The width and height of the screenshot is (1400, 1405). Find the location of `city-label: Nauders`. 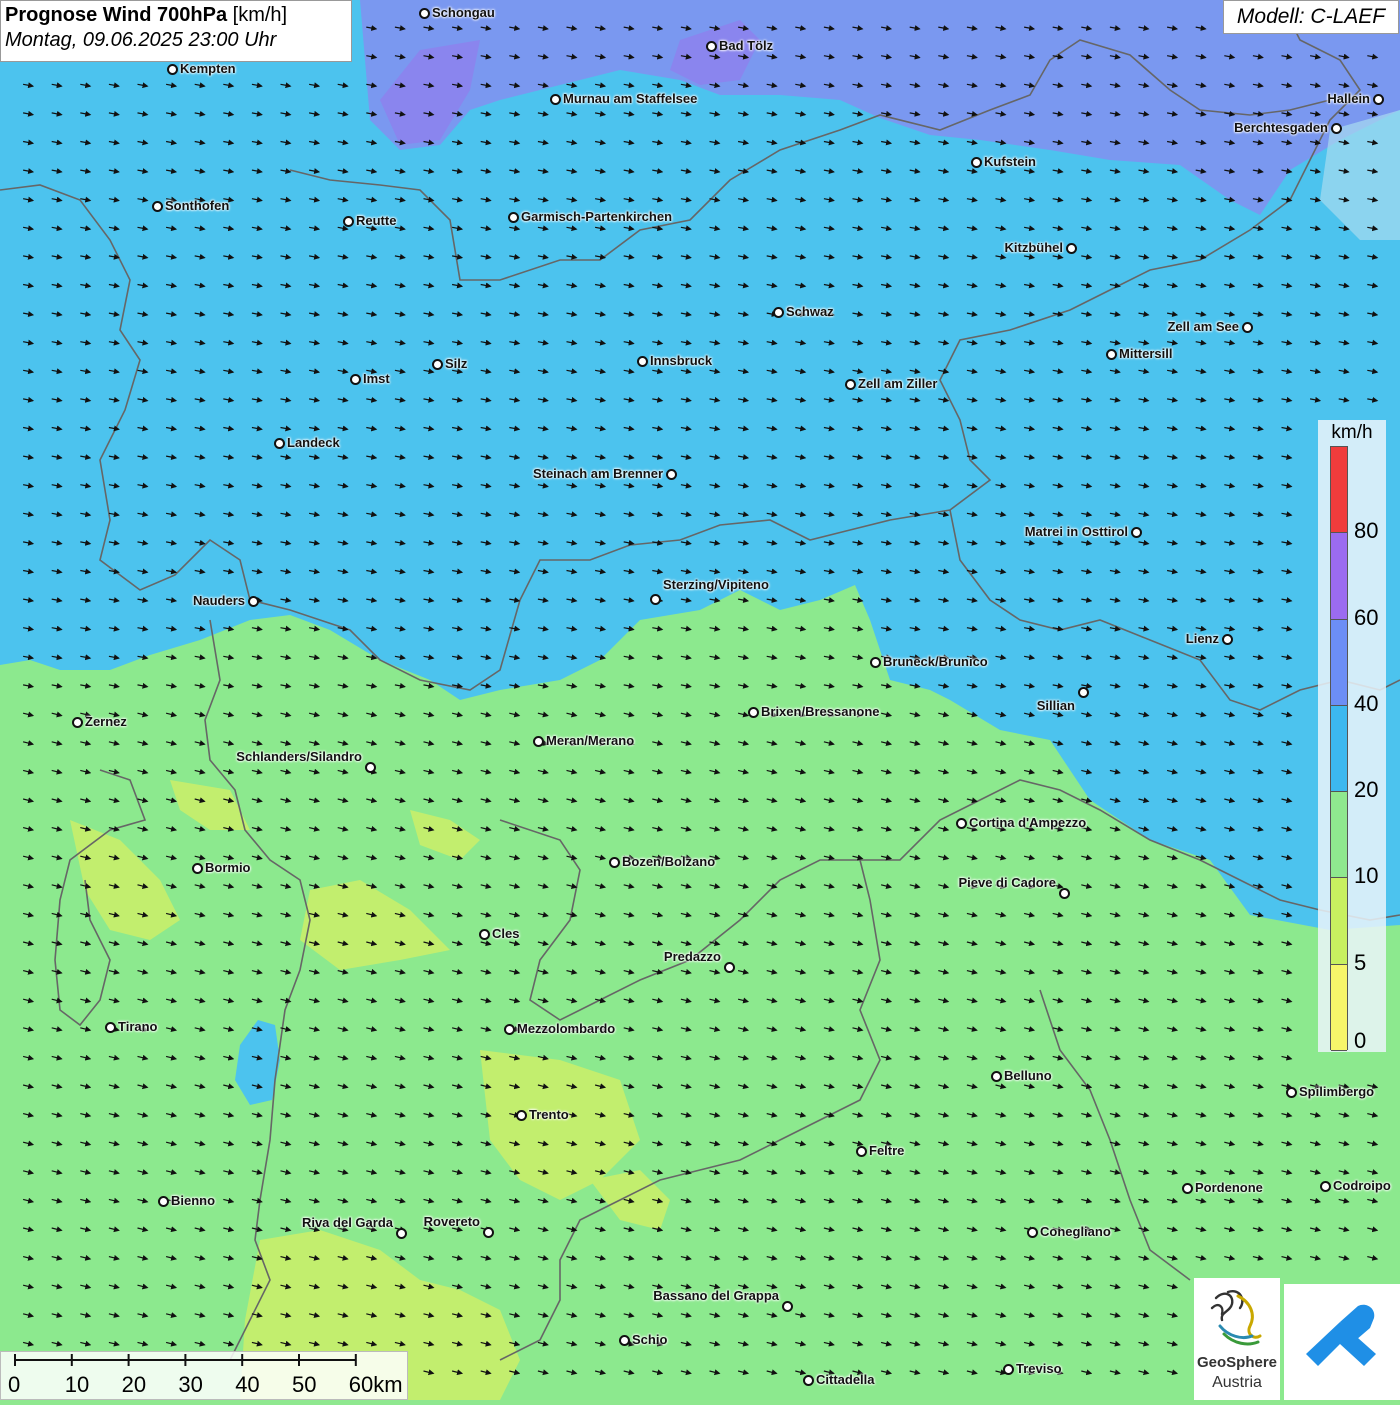

city-label: Nauders is located at coordinates (218, 600).